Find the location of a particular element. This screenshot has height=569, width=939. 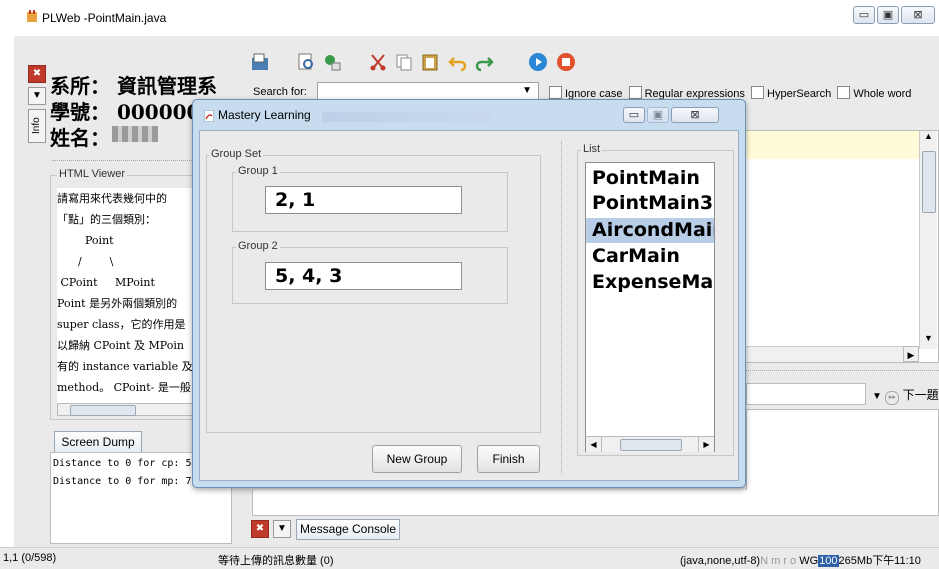

undo-icon is located at coordinates (458, 62).